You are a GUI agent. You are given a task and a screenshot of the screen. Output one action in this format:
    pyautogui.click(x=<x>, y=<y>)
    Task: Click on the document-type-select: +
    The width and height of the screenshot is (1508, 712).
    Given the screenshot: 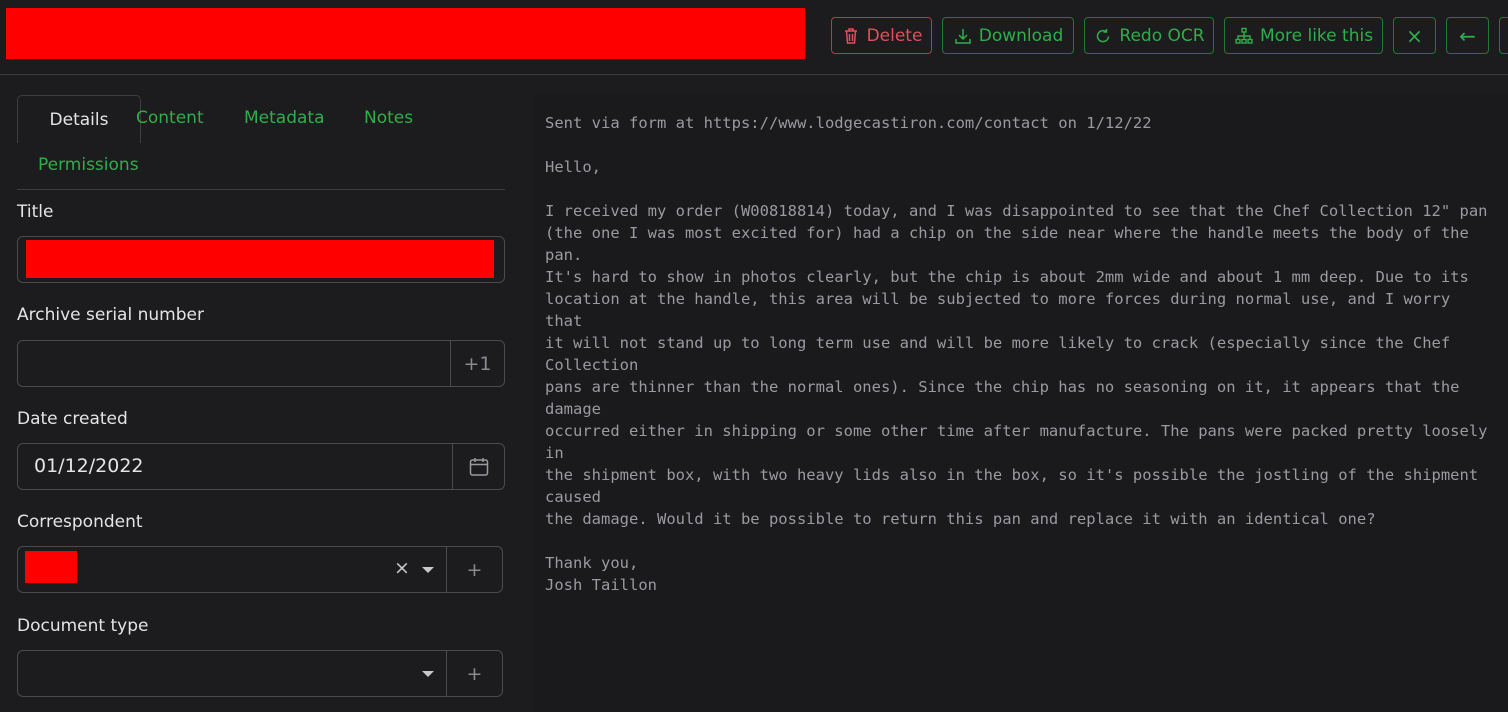 What is the action you would take?
    pyautogui.click(x=260, y=673)
    